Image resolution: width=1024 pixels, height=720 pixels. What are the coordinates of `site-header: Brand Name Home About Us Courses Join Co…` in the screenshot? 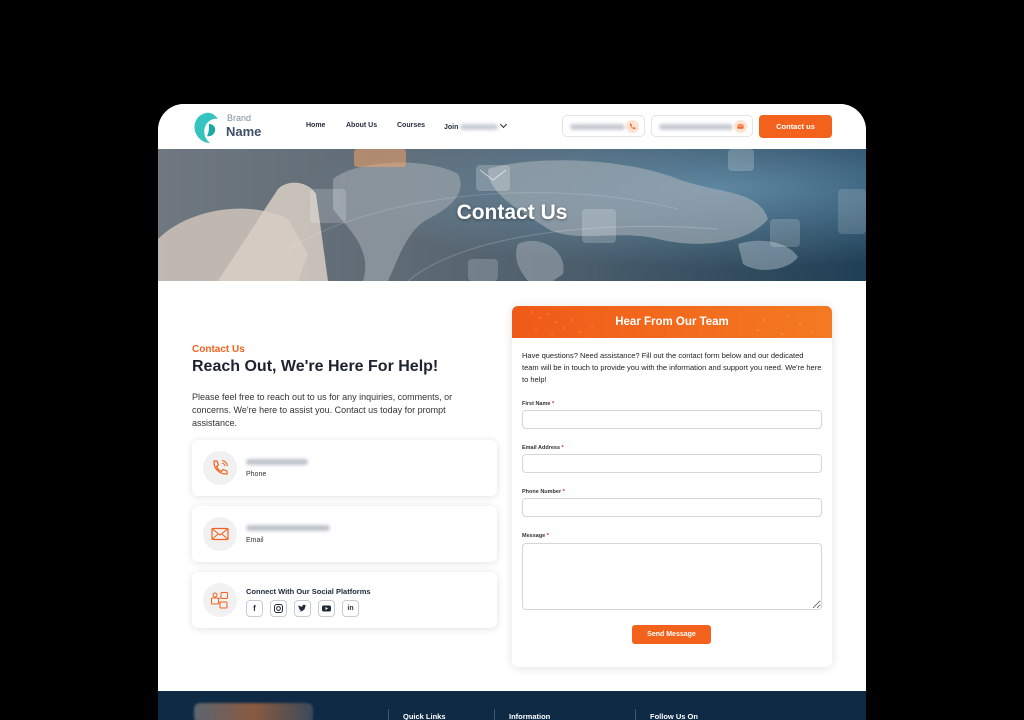 It's located at (512, 126).